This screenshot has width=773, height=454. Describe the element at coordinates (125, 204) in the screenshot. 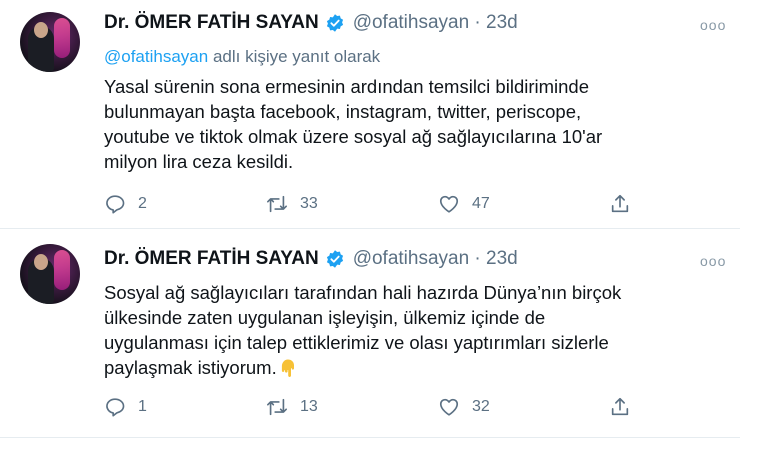

I see `reply-button: 2` at that location.